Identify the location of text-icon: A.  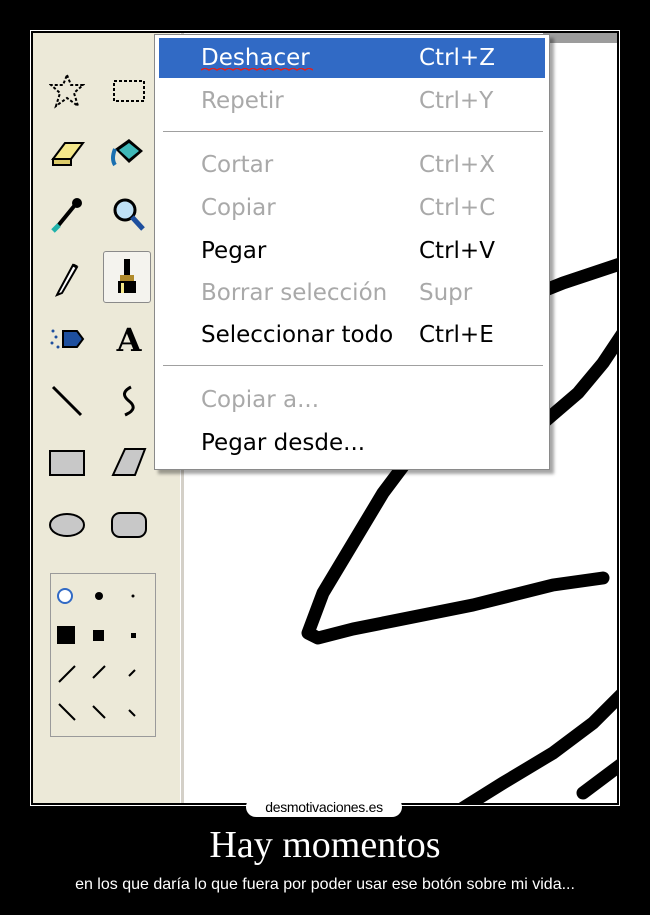
(129, 339).